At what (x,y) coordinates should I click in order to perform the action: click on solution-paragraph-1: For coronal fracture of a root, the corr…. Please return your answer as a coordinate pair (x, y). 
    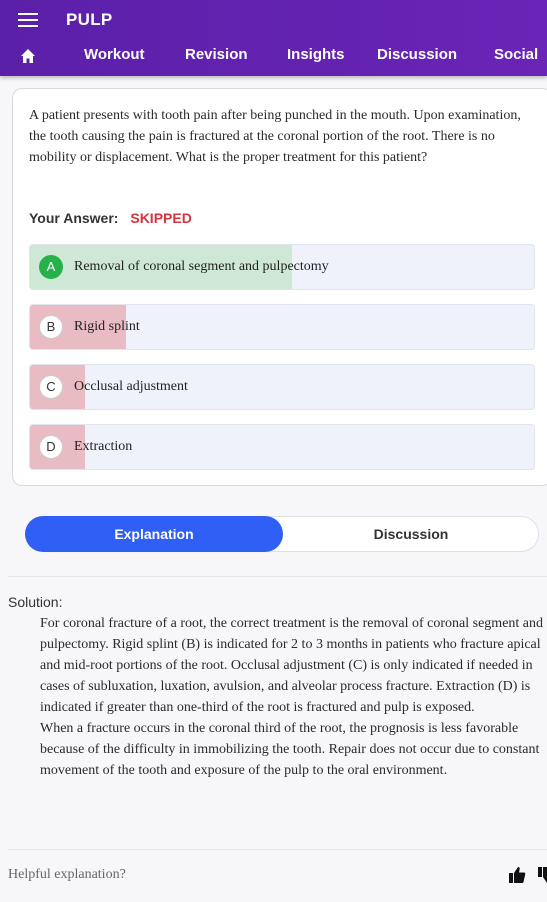
    Looking at the image, I should click on (292, 665).